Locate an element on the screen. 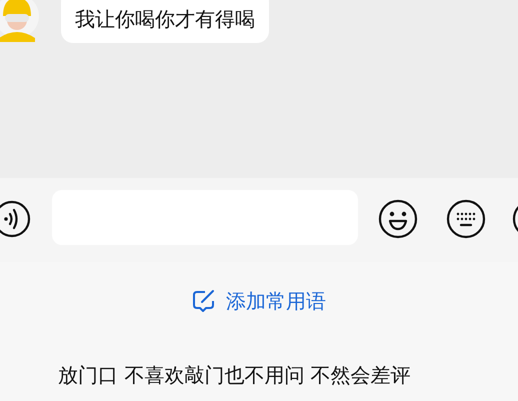  keyboard-icon is located at coordinates (466, 219).